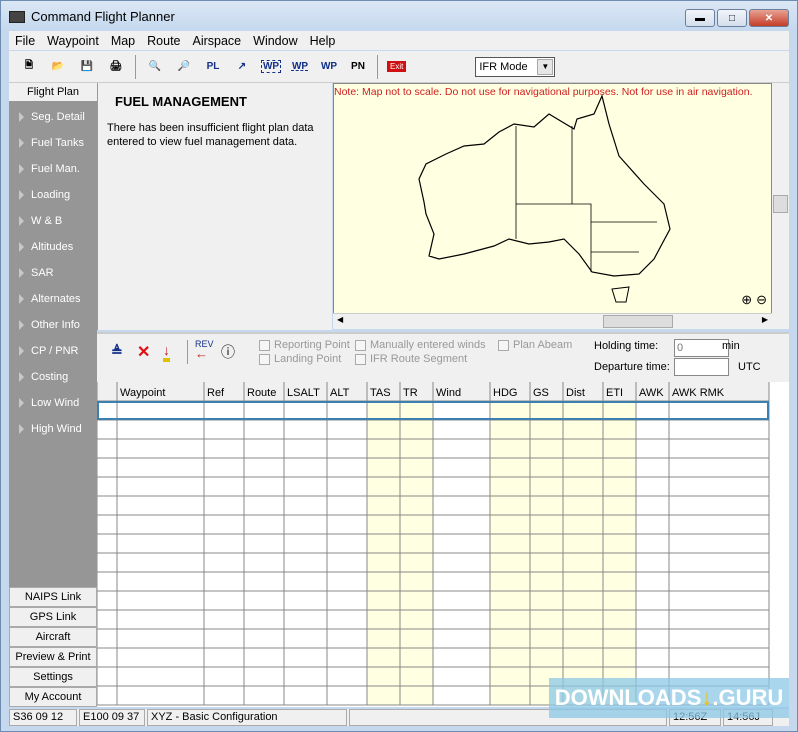 The height and width of the screenshot is (732, 798). I want to click on append-row-icon: ↓, so click(166, 352).